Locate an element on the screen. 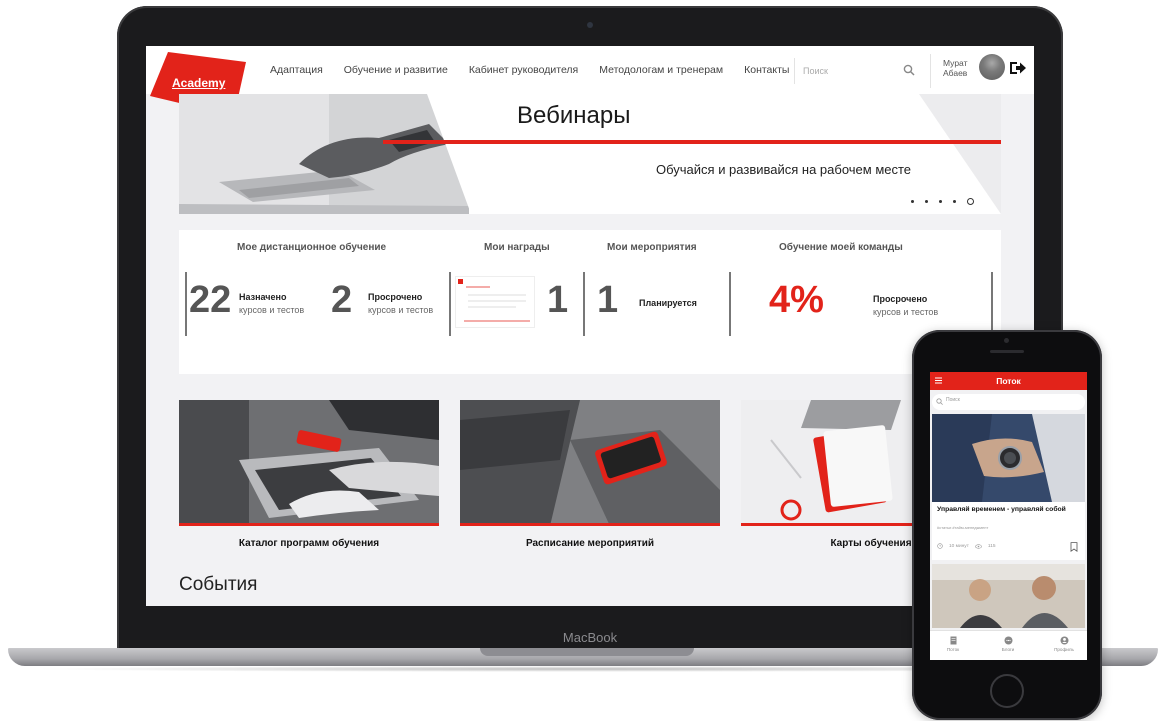  chat-icon is located at coordinates (1008, 640).